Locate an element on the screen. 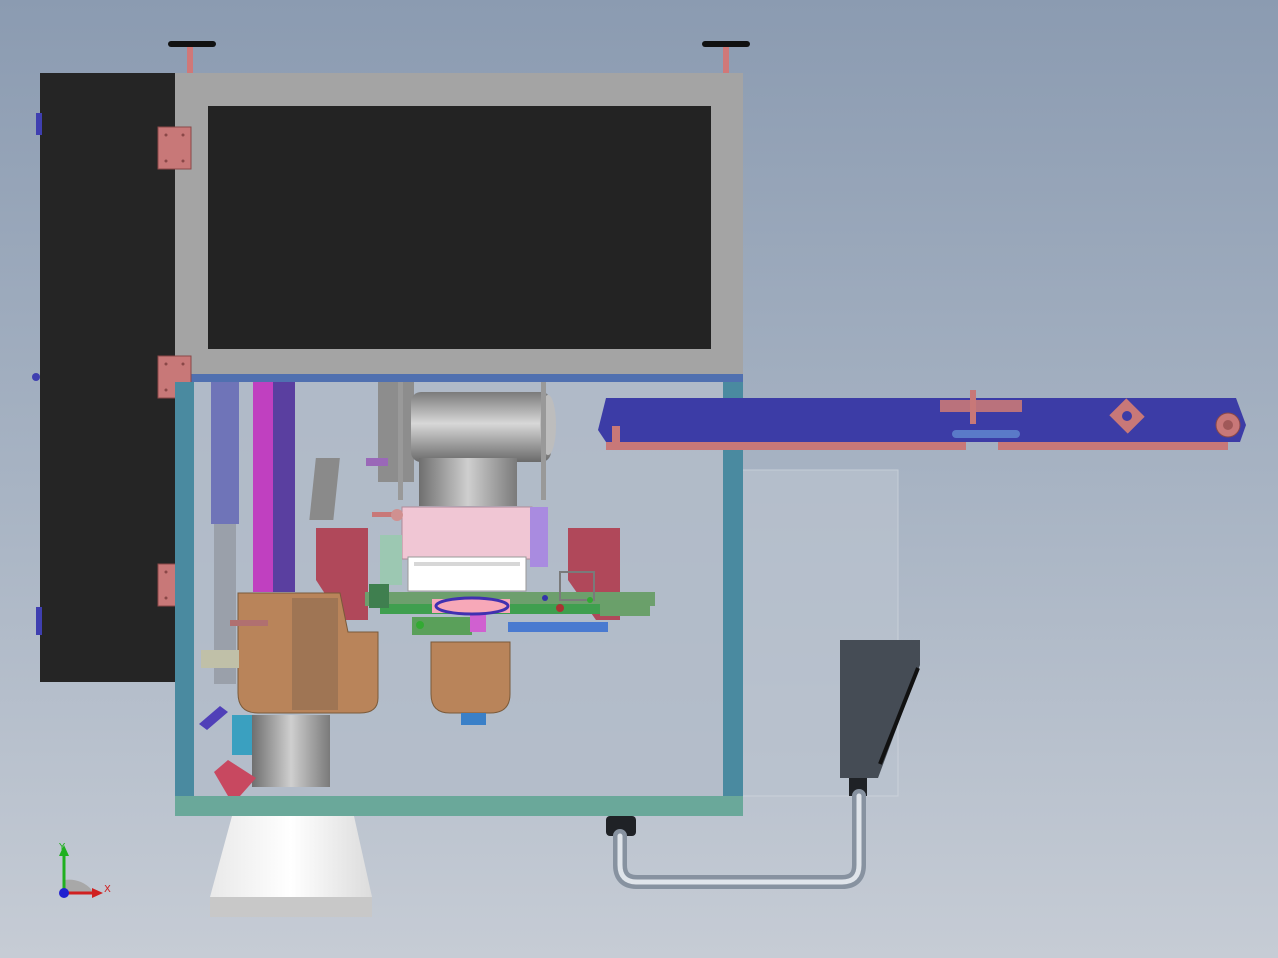 The width and height of the screenshot is (1278, 958). mold-side-plate is located at coordinates (539, 537).